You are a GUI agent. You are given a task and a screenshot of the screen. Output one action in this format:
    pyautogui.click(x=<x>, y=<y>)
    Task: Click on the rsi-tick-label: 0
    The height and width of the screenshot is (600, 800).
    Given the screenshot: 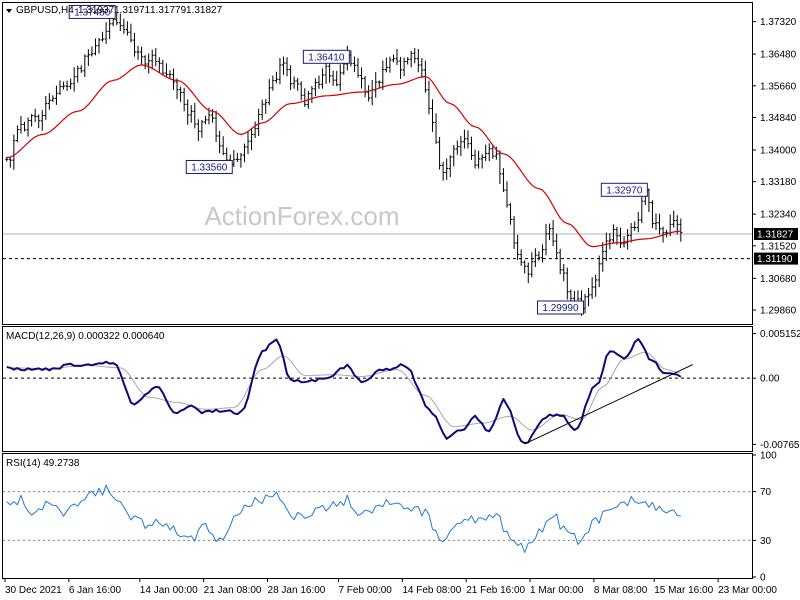 What is the action you would take?
    pyautogui.click(x=763, y=578)
    